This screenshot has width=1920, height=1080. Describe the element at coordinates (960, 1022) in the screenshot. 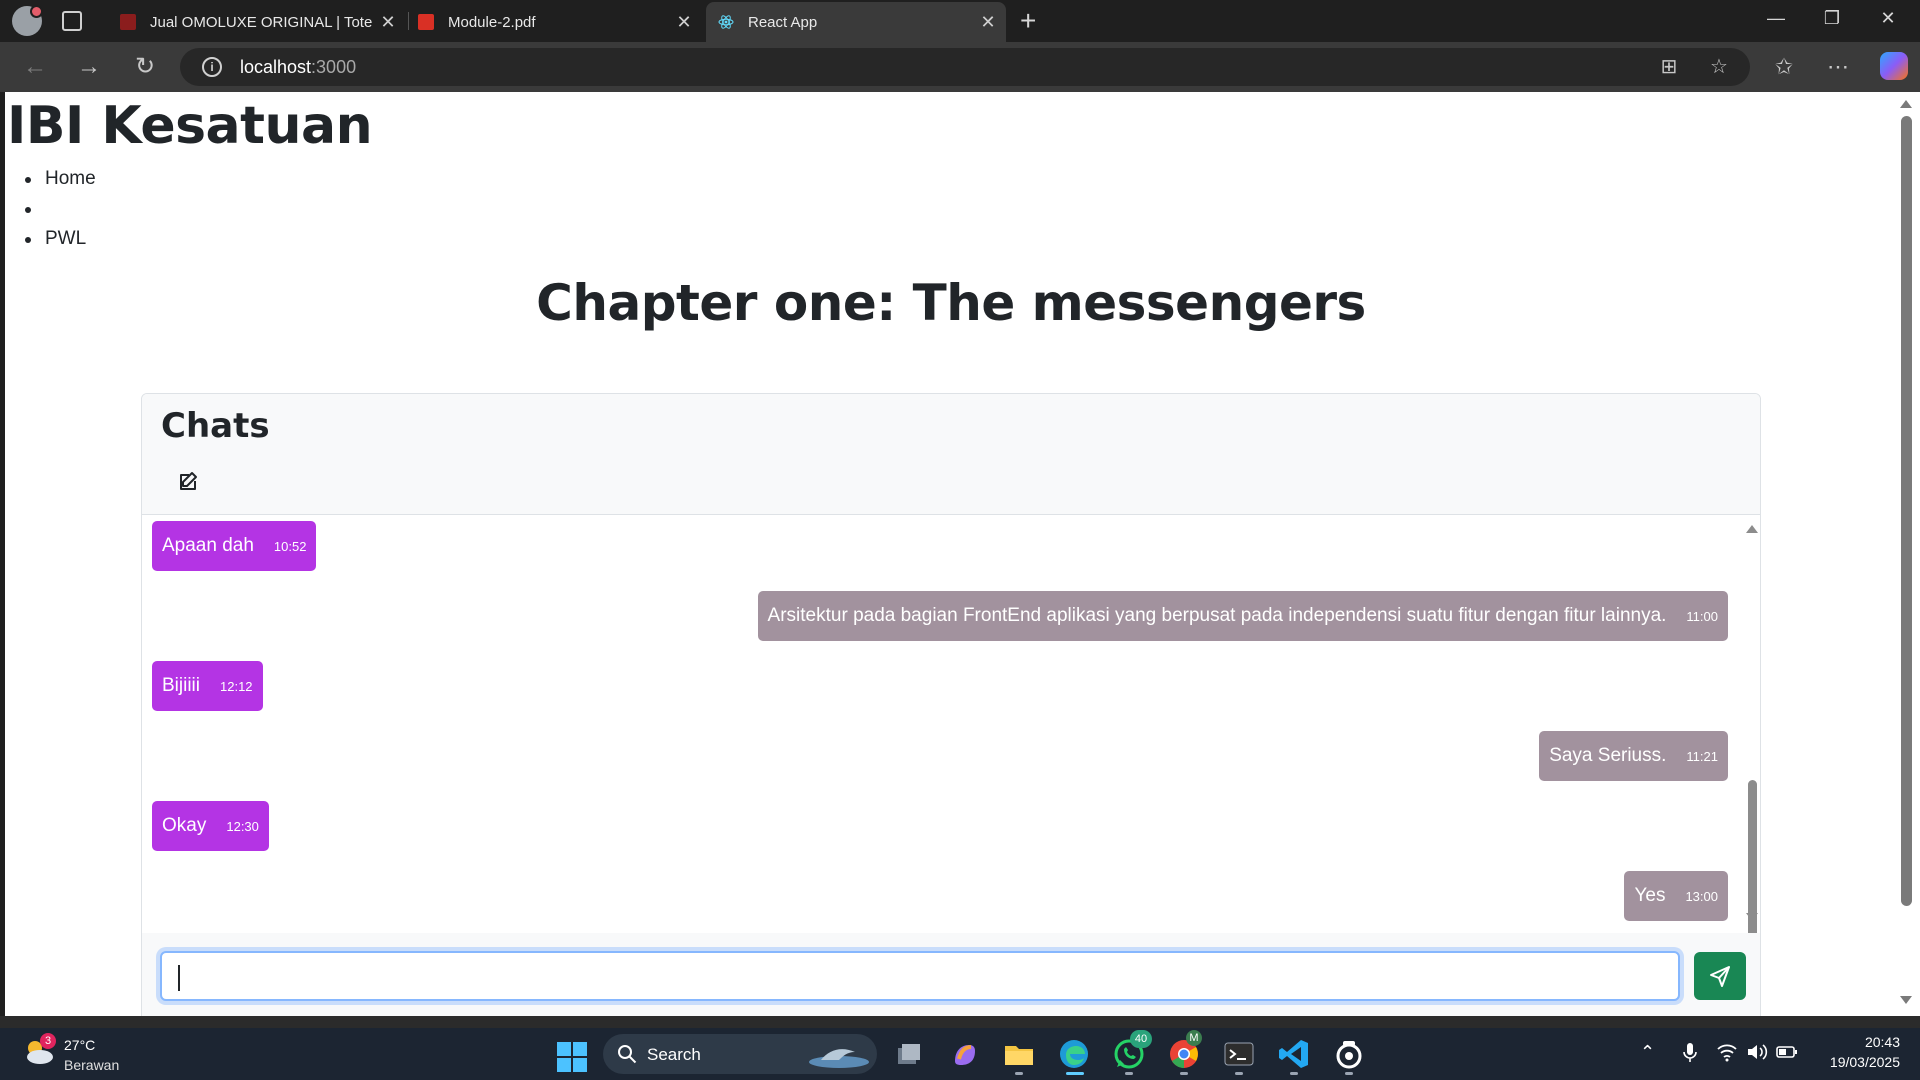

I see `window-bottom-frame` at that location.